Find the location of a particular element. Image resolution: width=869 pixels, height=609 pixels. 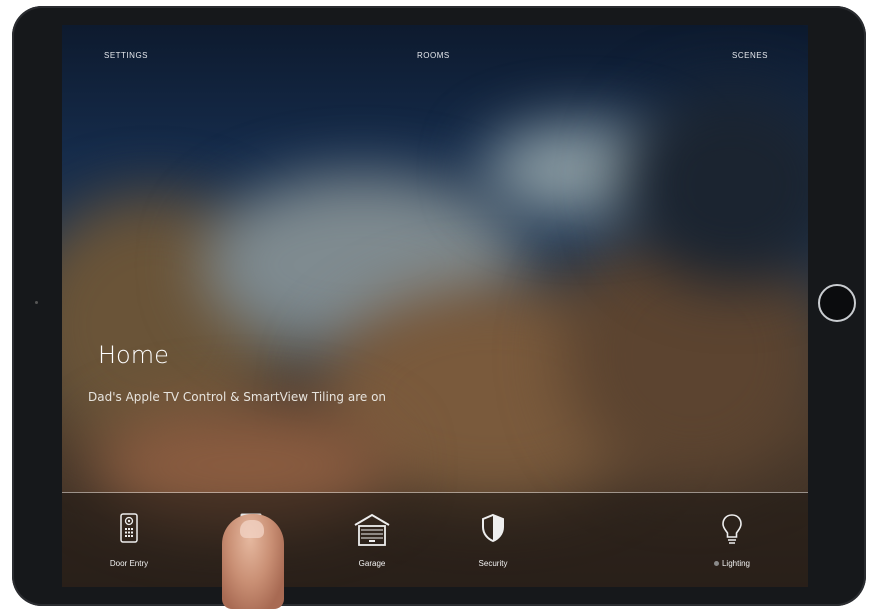

shield-icon is located at coordinates (493, 529).